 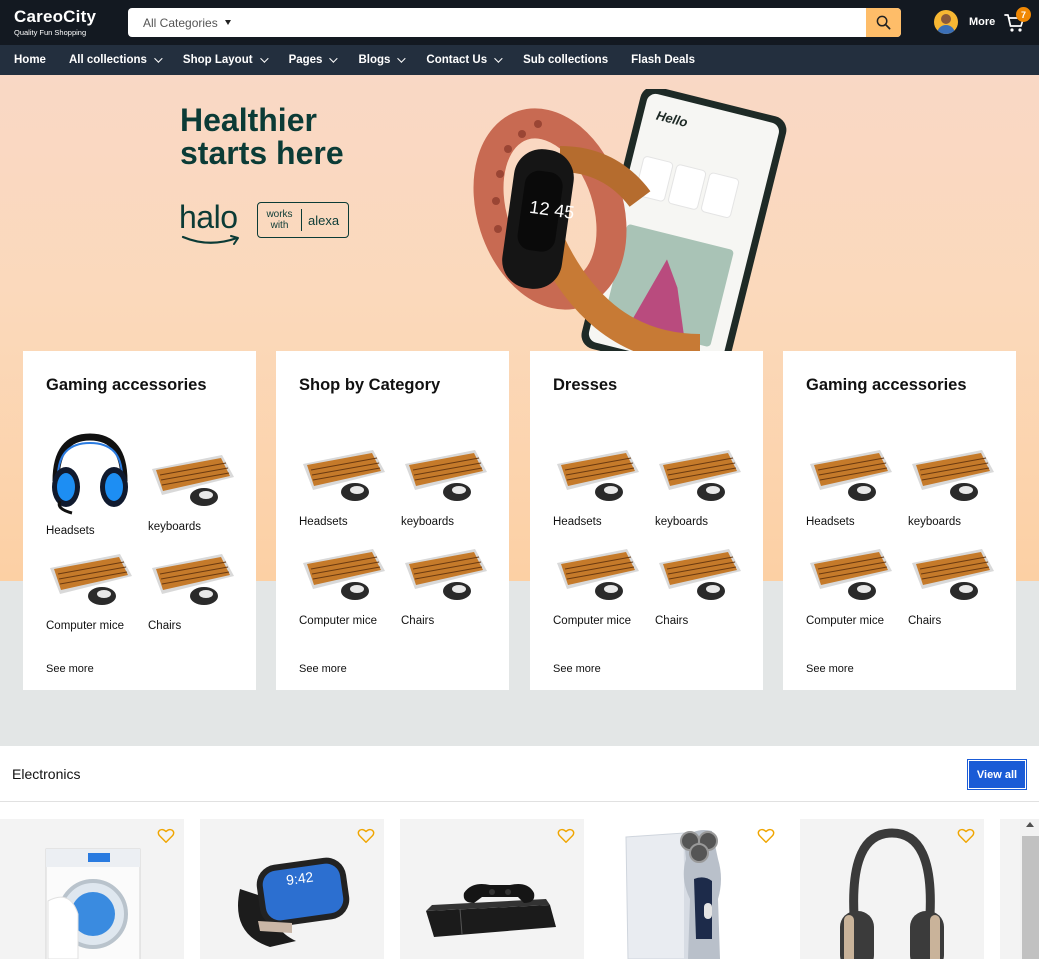 I want to click on card-title: Shop by Category, so click(x=370, y=385).